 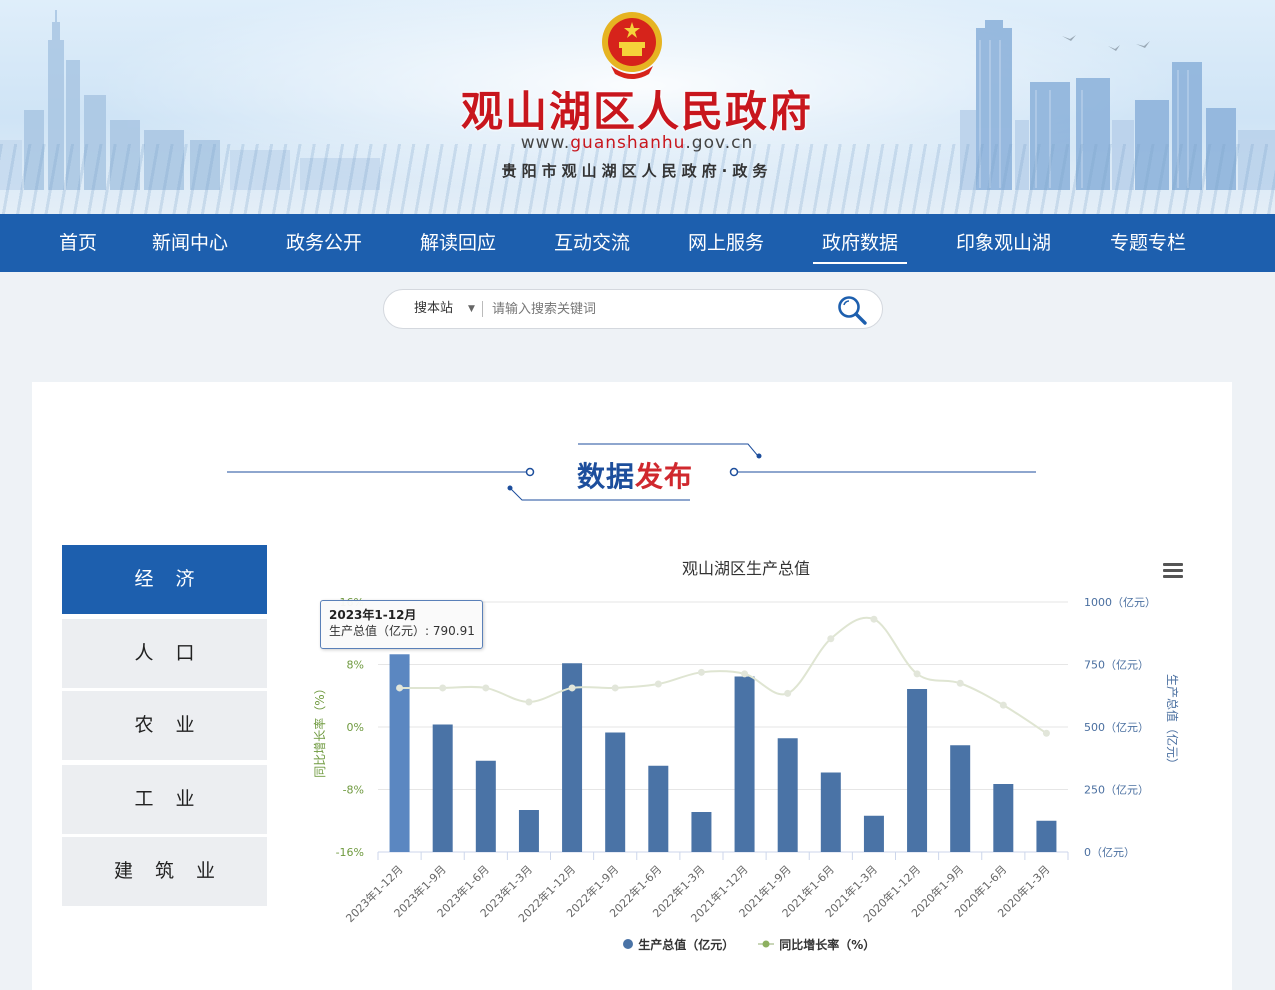 I want to click on chart-tooltip: 2023年1-12月 生产总值（亿元）: 790.91, so click(x=401, y=624).